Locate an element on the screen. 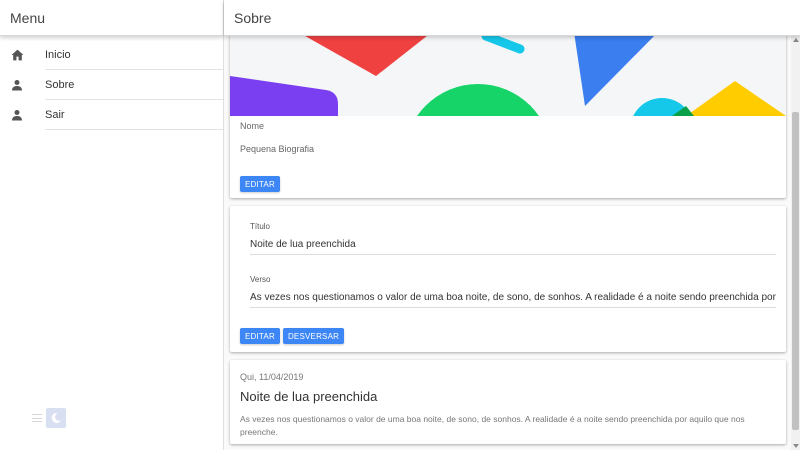  sidebar-item-sair: Sair is located at coordinates (111, 115).